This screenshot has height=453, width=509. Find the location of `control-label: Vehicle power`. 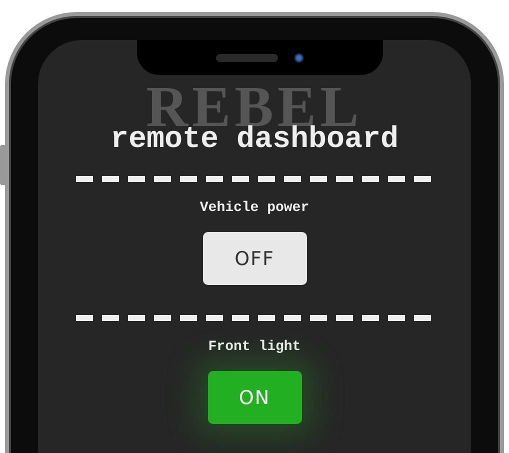

control-label: Vehicle power is located at coordinates (255, 208).